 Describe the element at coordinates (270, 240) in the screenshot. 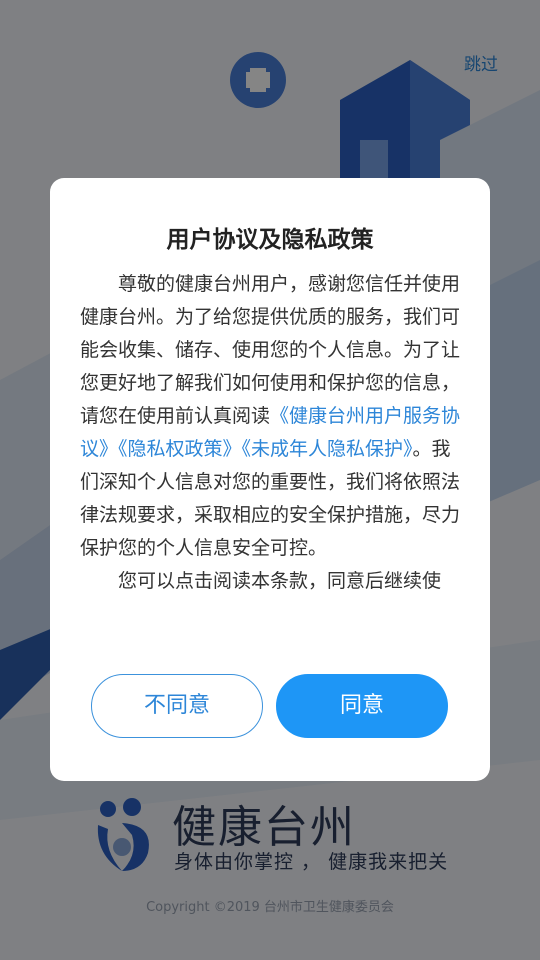

I see `dialog-title: 用户协议及隐私政策` at that location.